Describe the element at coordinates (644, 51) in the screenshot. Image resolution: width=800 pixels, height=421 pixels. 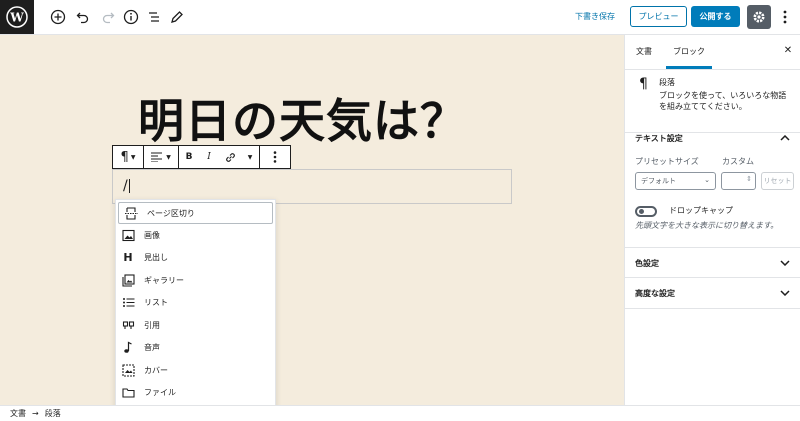
I see `tab-document: 文書` at that location.